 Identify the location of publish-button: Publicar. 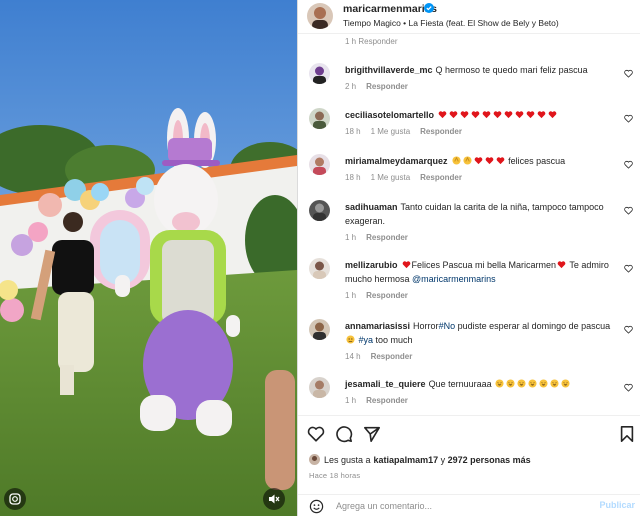
(617, 505).